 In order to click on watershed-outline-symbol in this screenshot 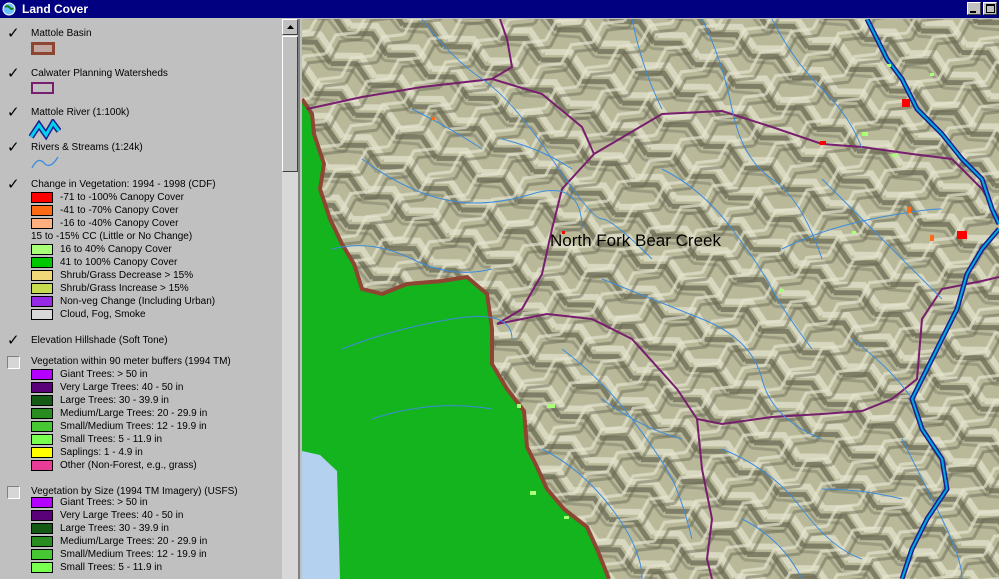, I will do `click(42, 88)`.